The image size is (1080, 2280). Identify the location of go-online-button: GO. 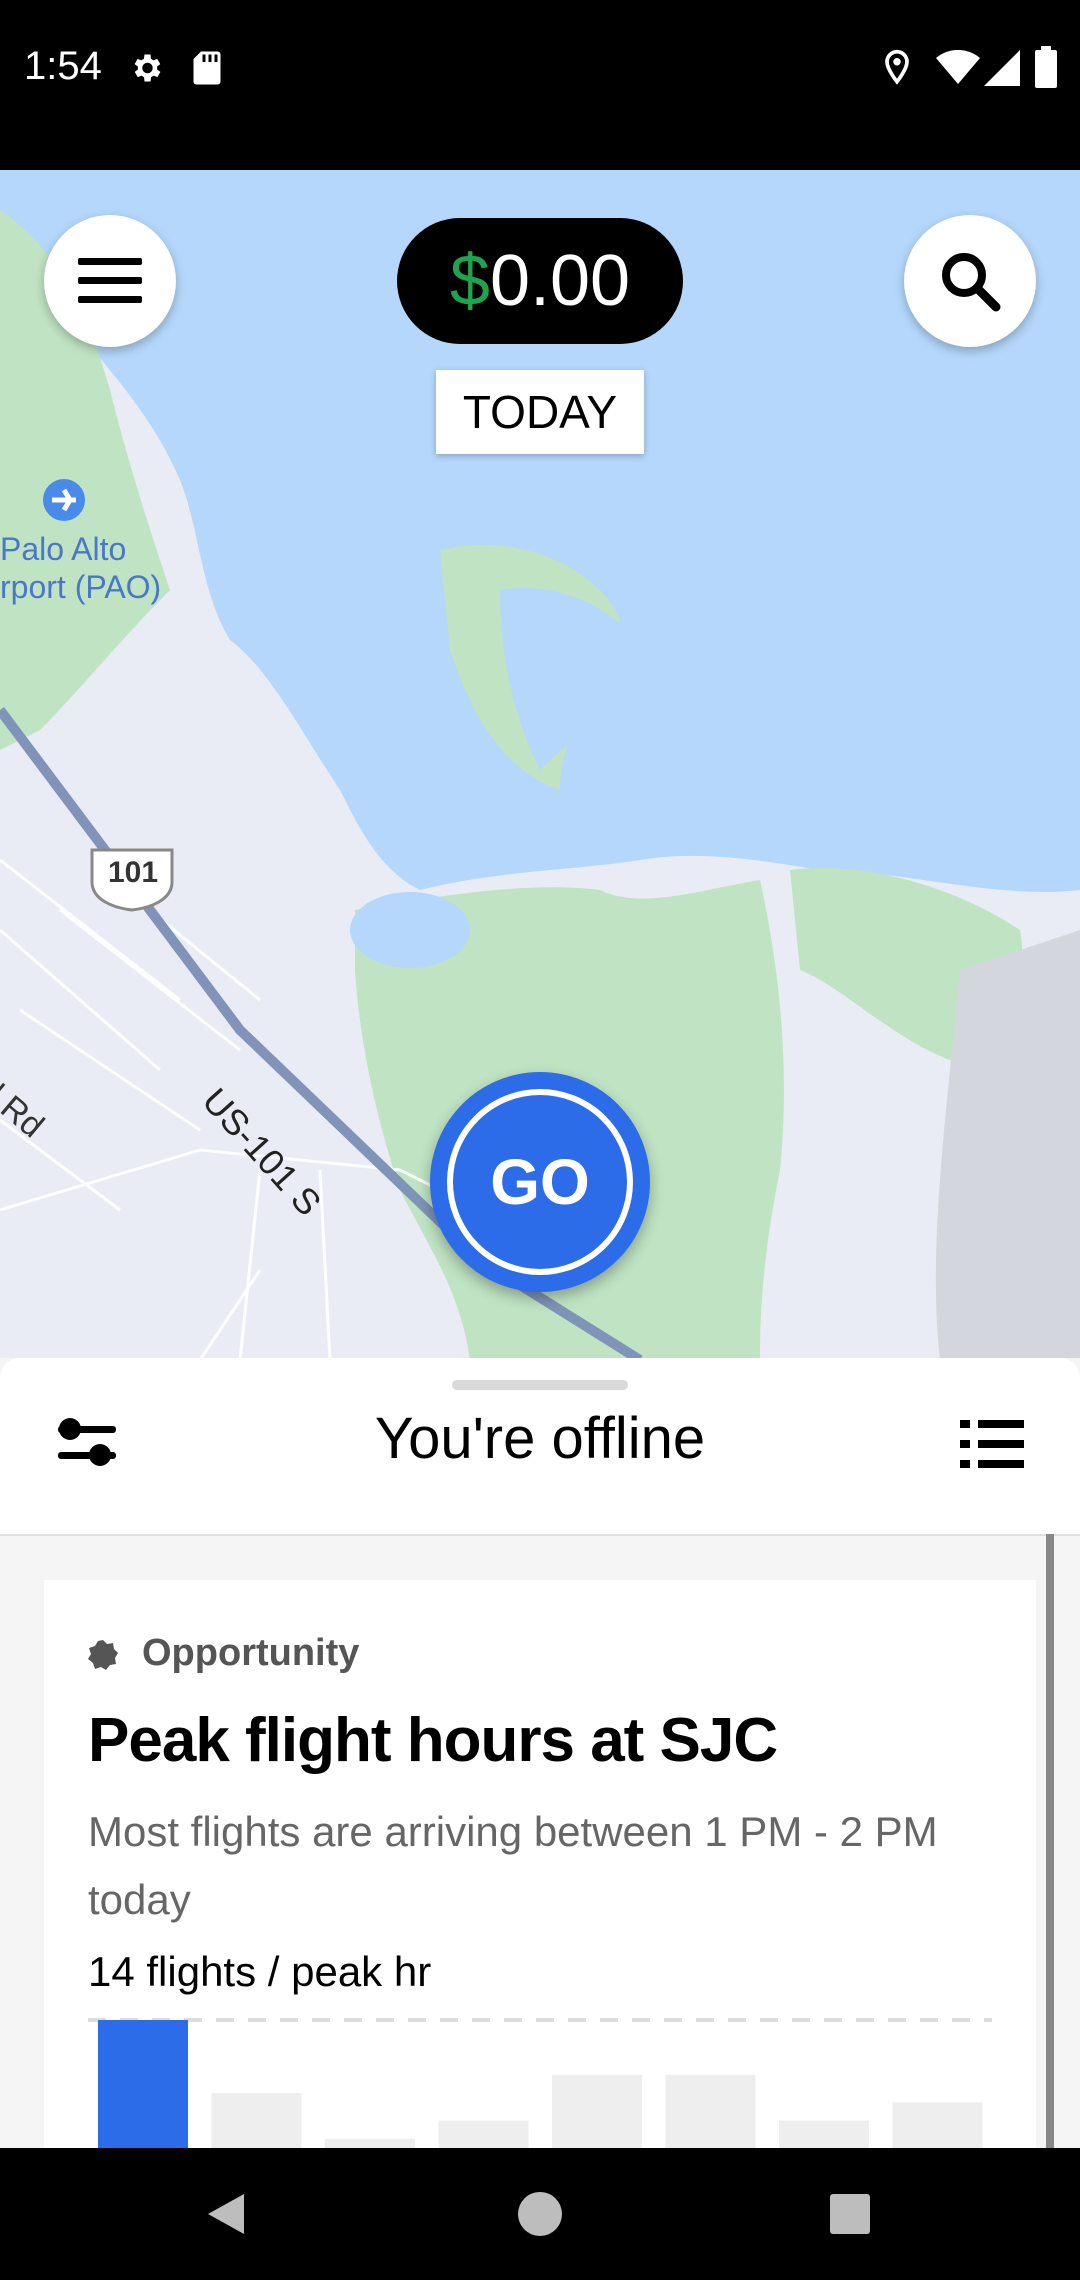
(540, 1182).